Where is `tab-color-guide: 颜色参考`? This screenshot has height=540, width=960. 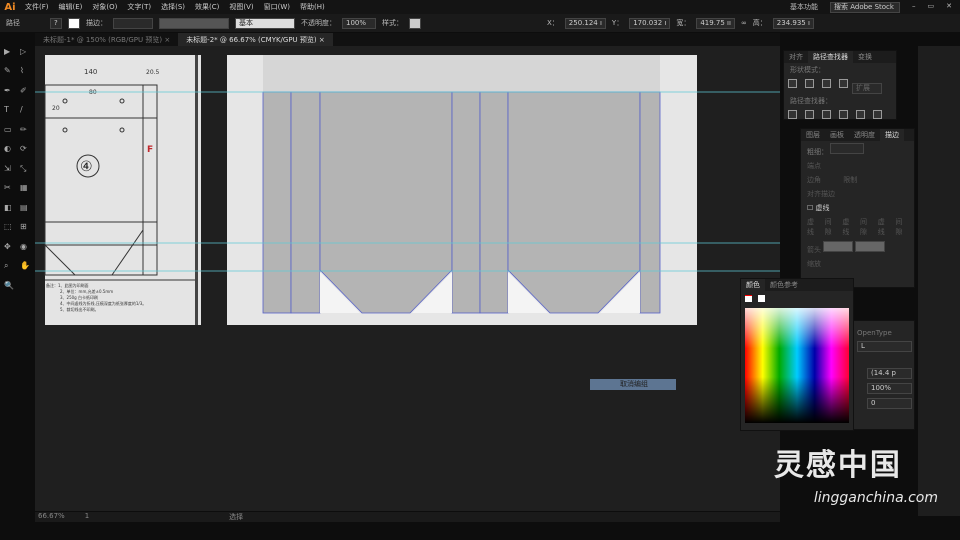 tab-color-guide: 颜色参考 is located at coordinates (784, 285).